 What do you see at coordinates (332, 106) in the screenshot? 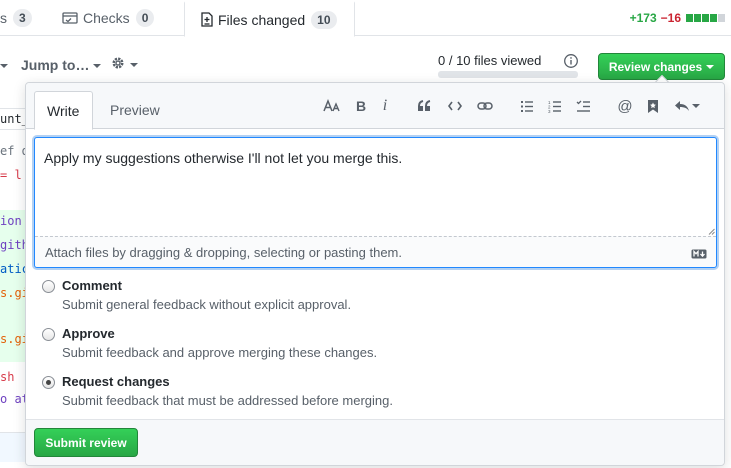
I see `text-size-icon` at bounding box center [332, 106].